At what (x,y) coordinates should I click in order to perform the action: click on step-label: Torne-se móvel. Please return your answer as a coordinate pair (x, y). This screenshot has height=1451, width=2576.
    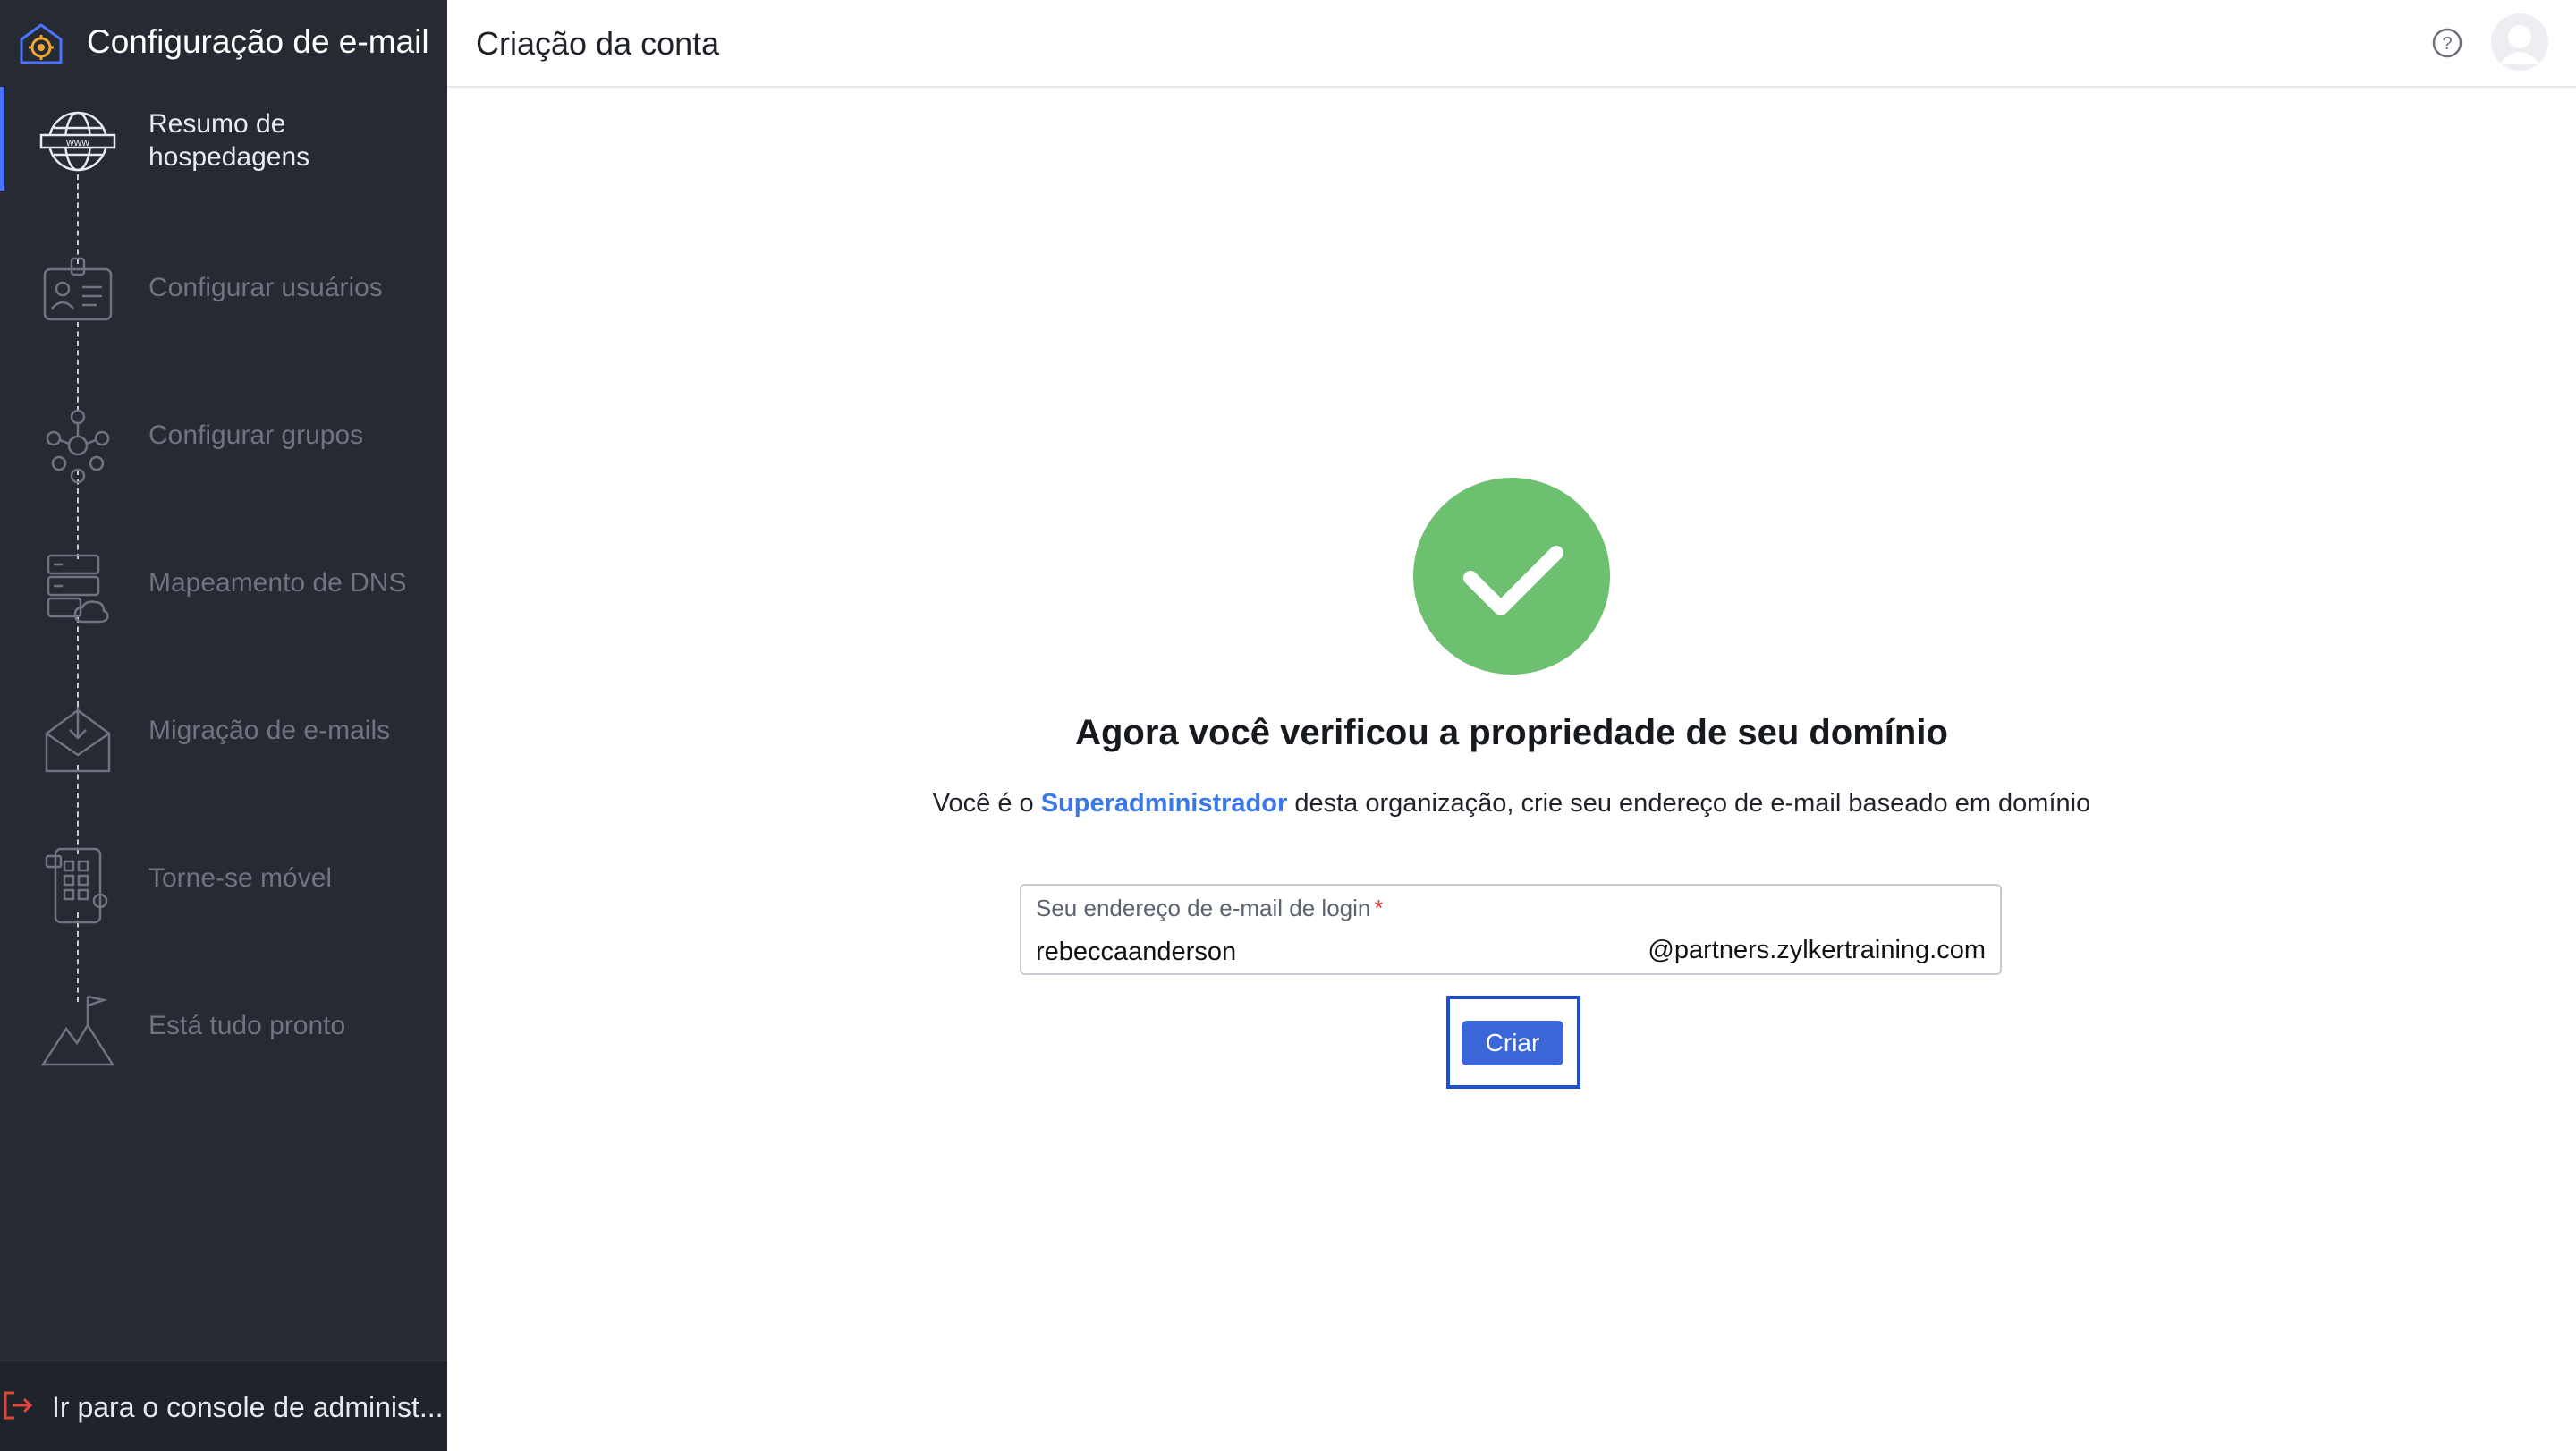
    Looking at the image, I should click on (240, 878).